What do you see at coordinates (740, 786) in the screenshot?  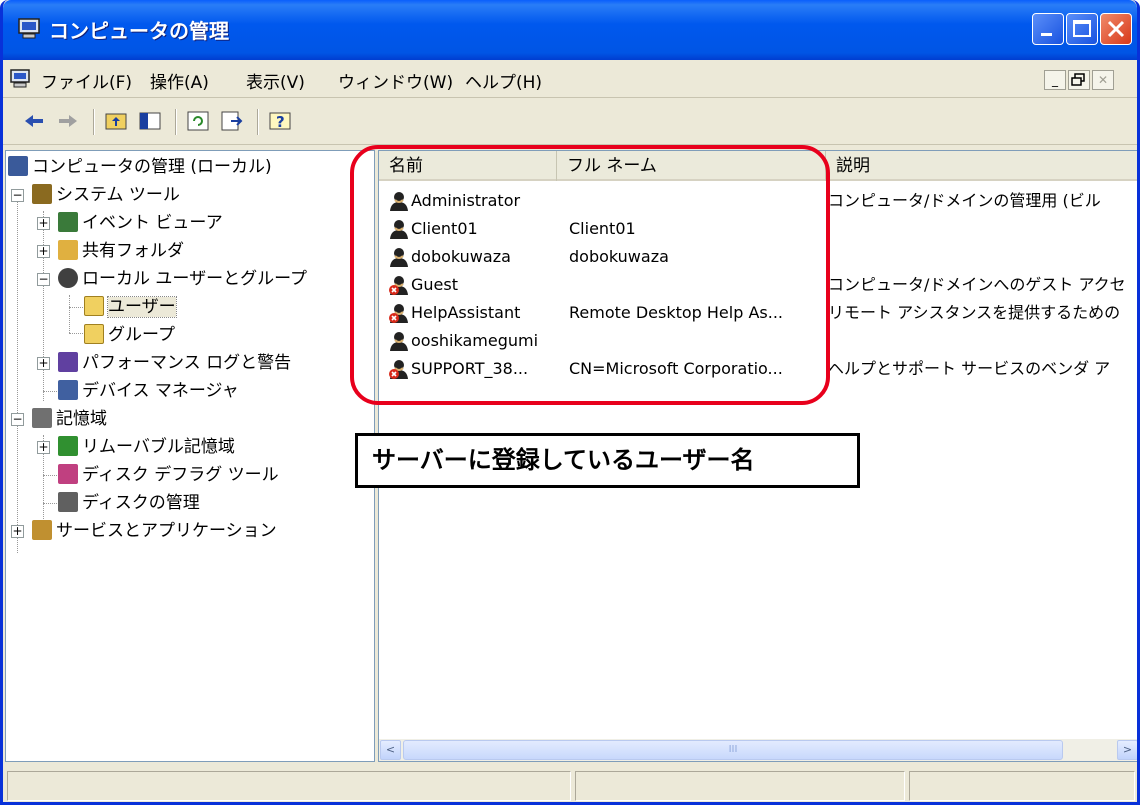 I see `status-panel` at bounding box center [740, 786].